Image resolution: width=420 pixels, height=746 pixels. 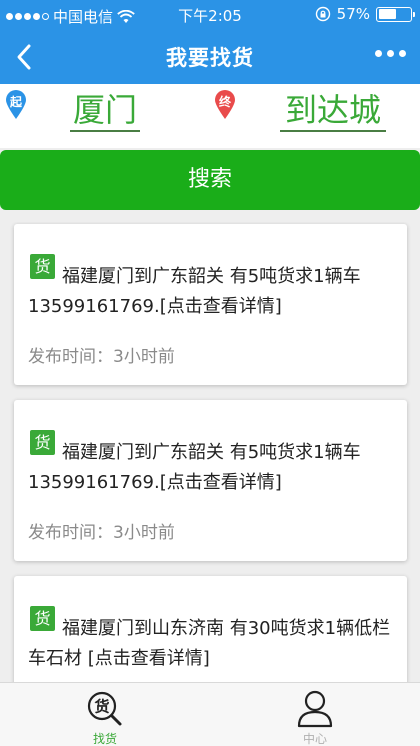 What do you see at coordinates (390, 53) in the screenshot?
I see `more-icon` at bounding box center [390, 53].